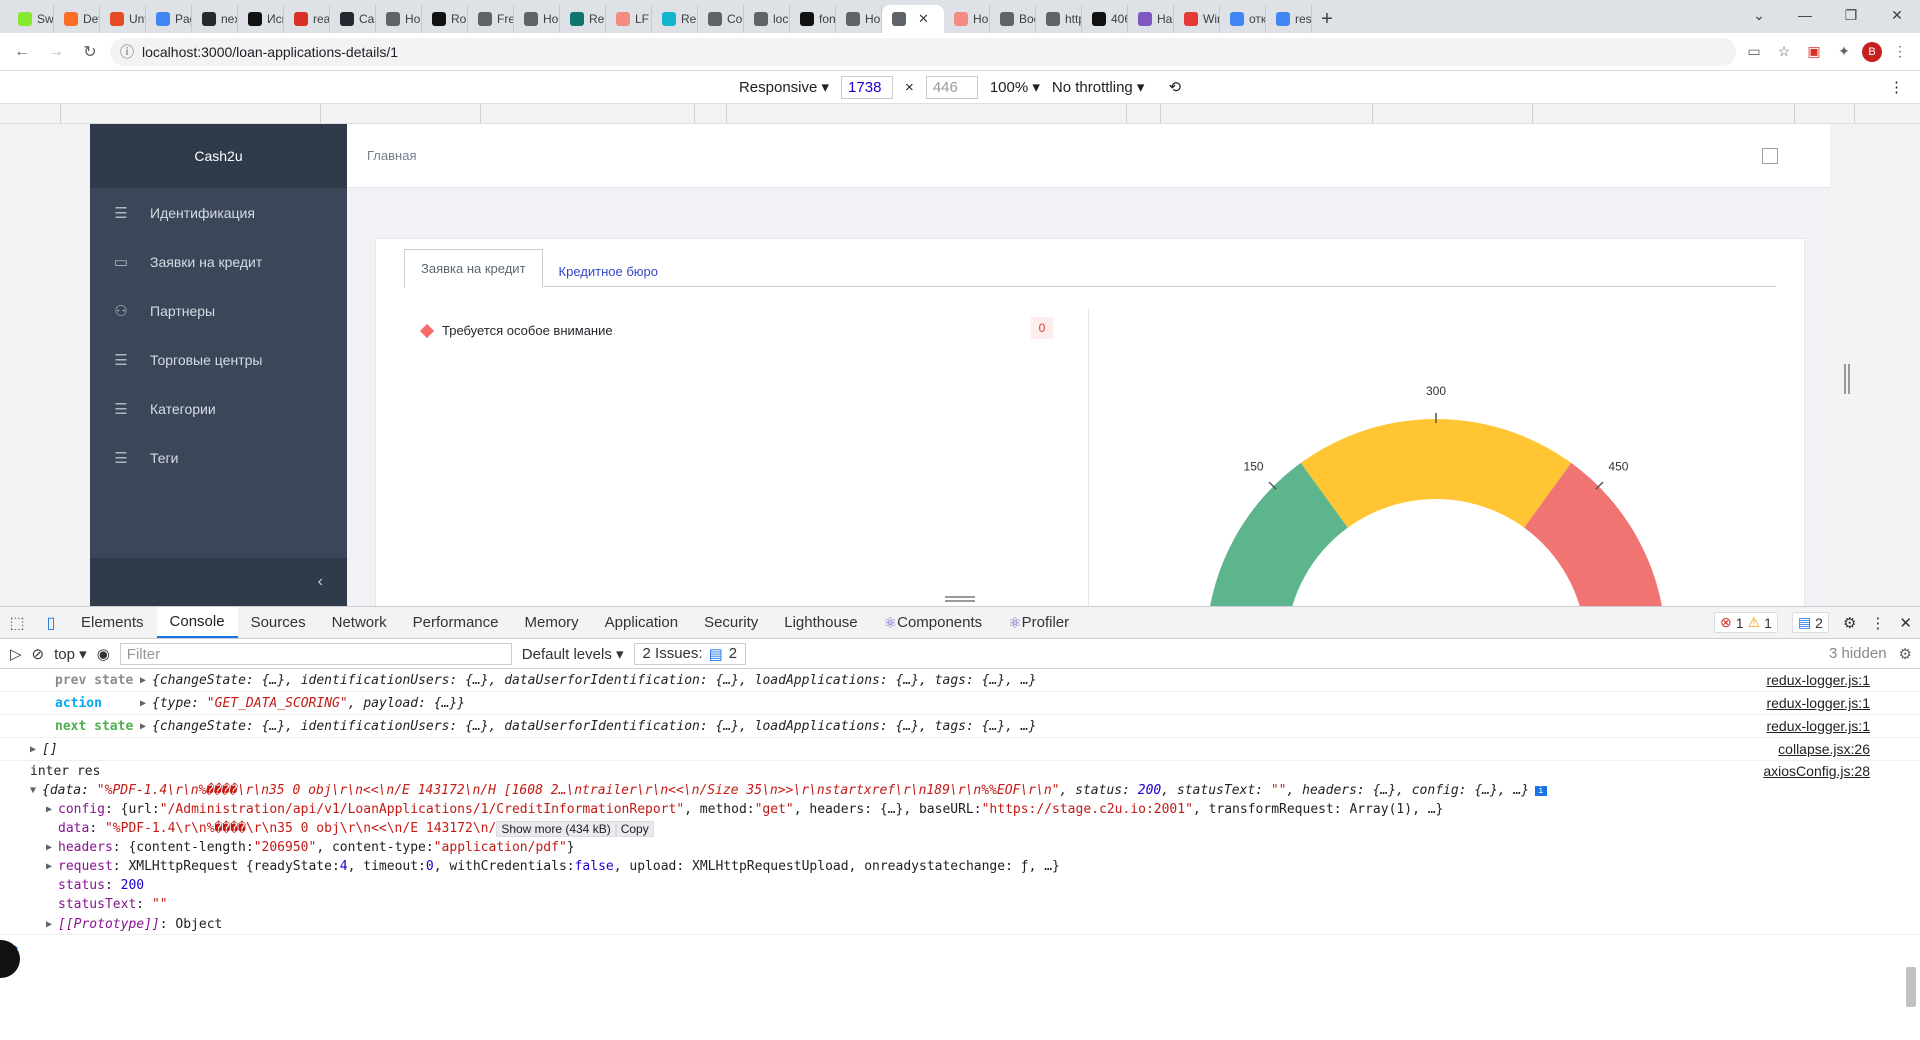  What do you see at coordinates (1911, 841) in the screenshot?
I see `console-scrollbar` at bounding box center [1911, 841].